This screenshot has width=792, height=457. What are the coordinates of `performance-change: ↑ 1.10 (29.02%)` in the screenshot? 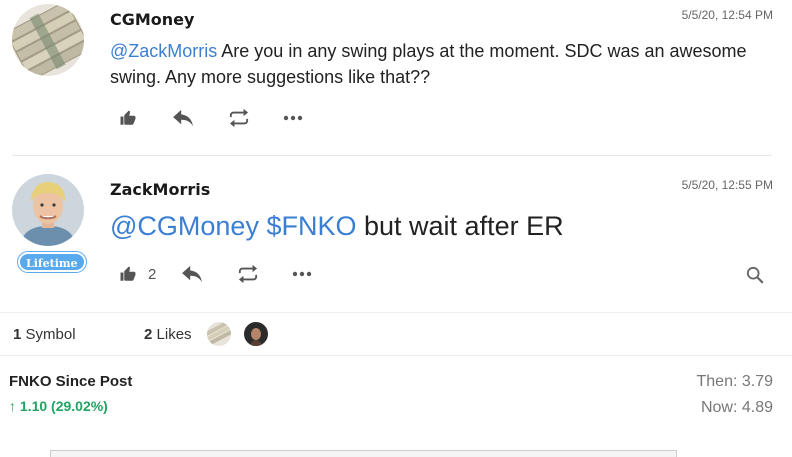 It's located at (58, 406).